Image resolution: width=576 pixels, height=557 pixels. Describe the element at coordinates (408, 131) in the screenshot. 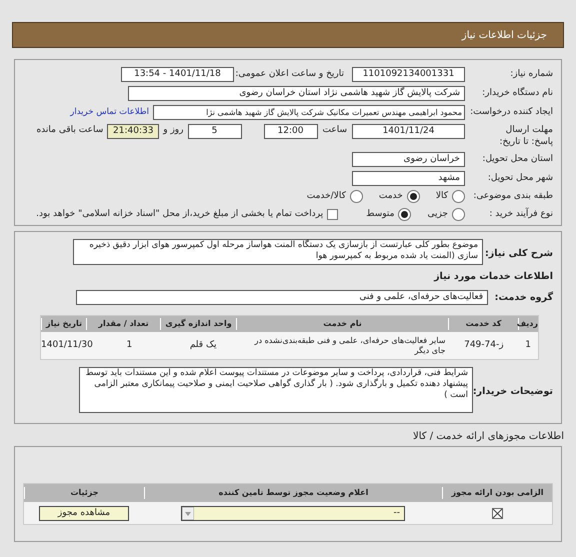

I see `field-value: 1401/11/24` at that location.